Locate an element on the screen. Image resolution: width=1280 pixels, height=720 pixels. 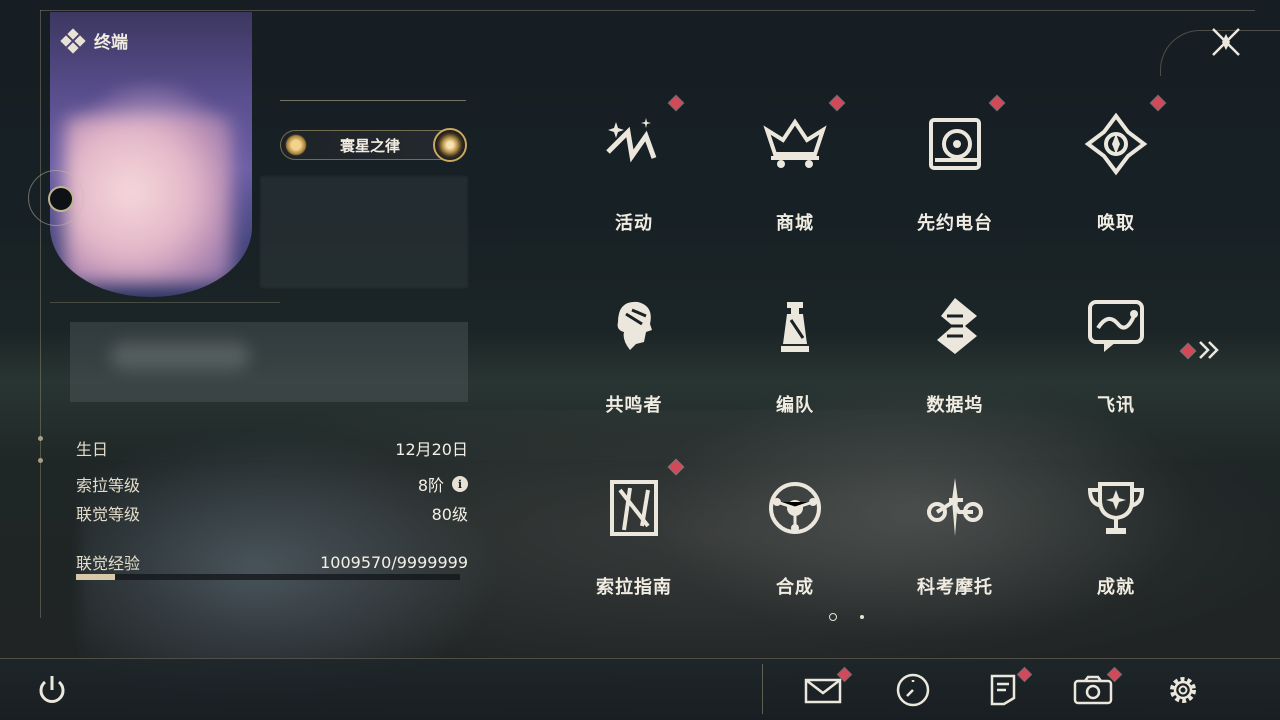
title-tag-label: 寰星之律 is located at coordinates (369, 145).